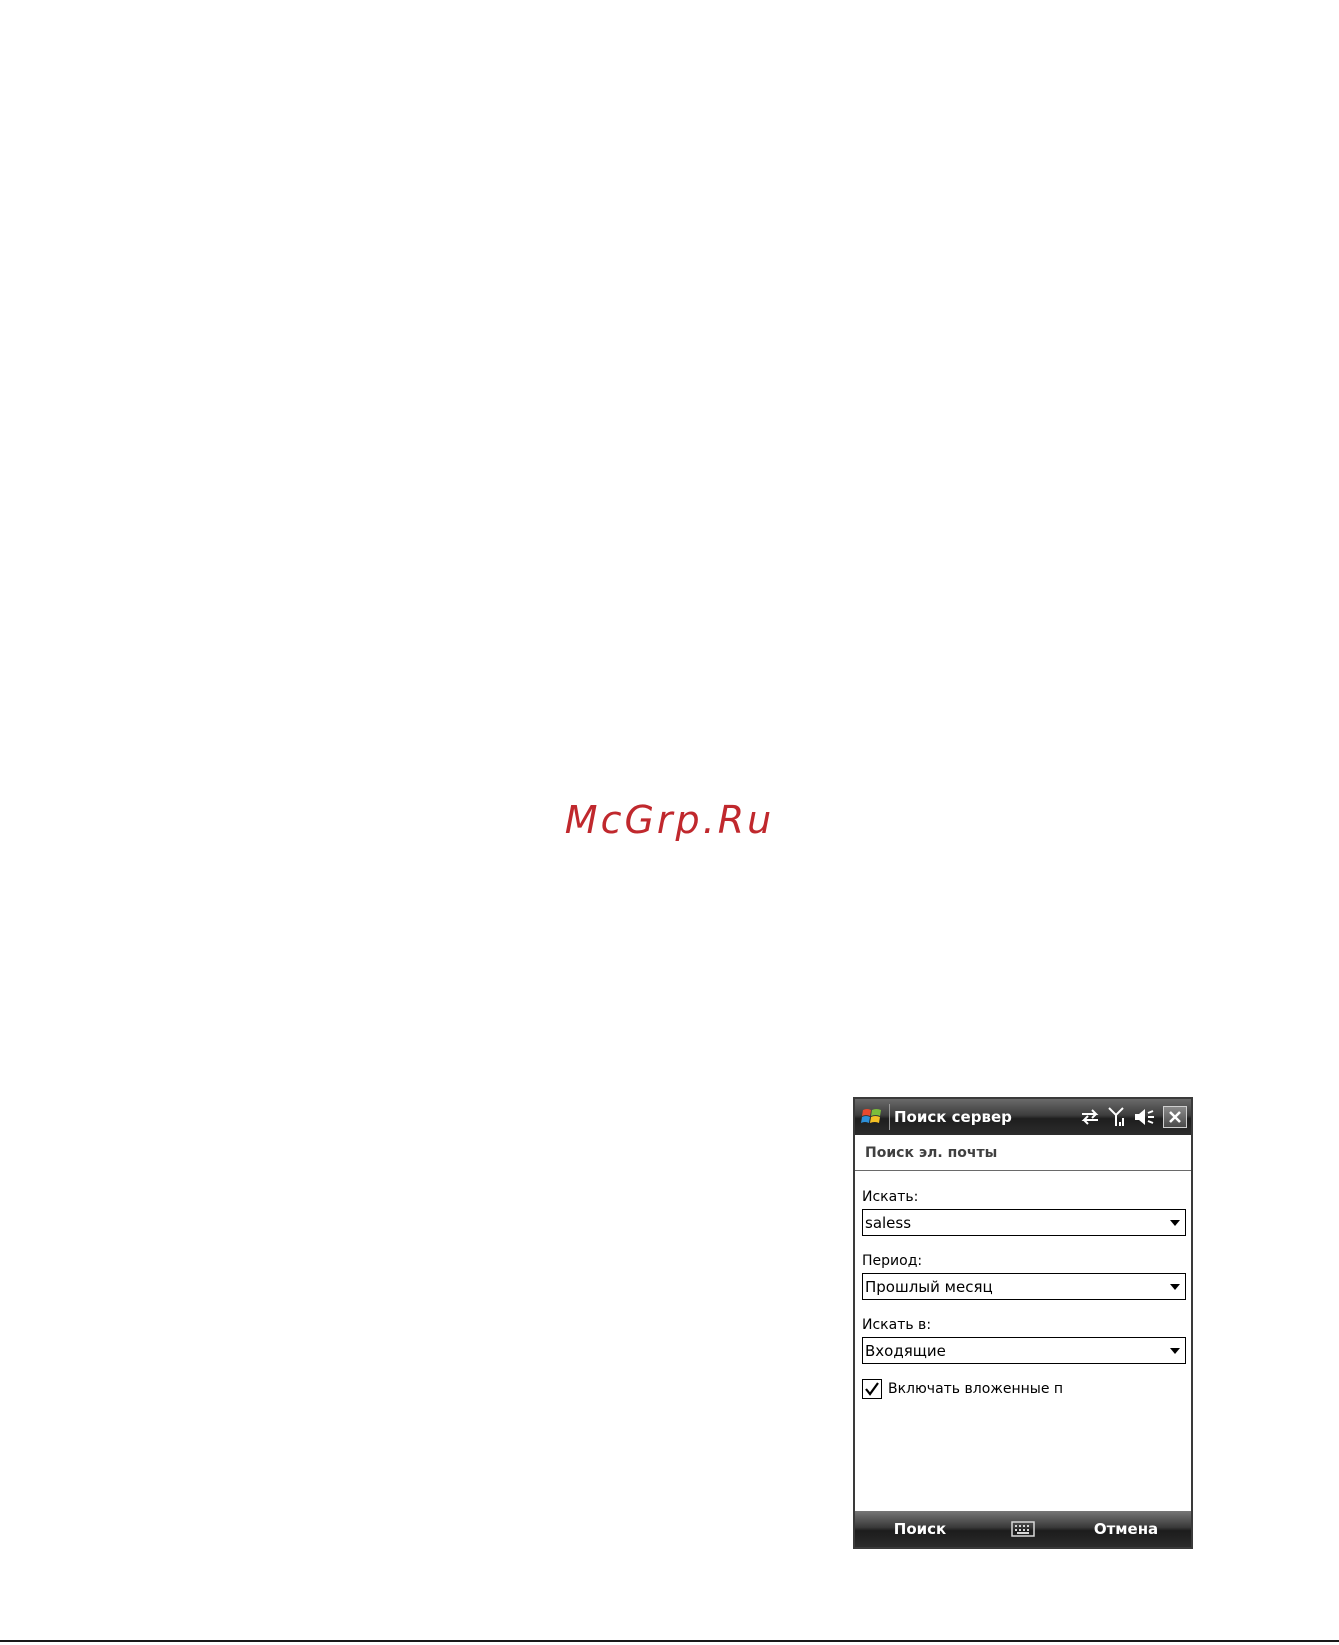  What do you see at coordinates (1014, 1223) in the screenshot?
I see `search-value: saless` at bounding box center [1014, 1223].